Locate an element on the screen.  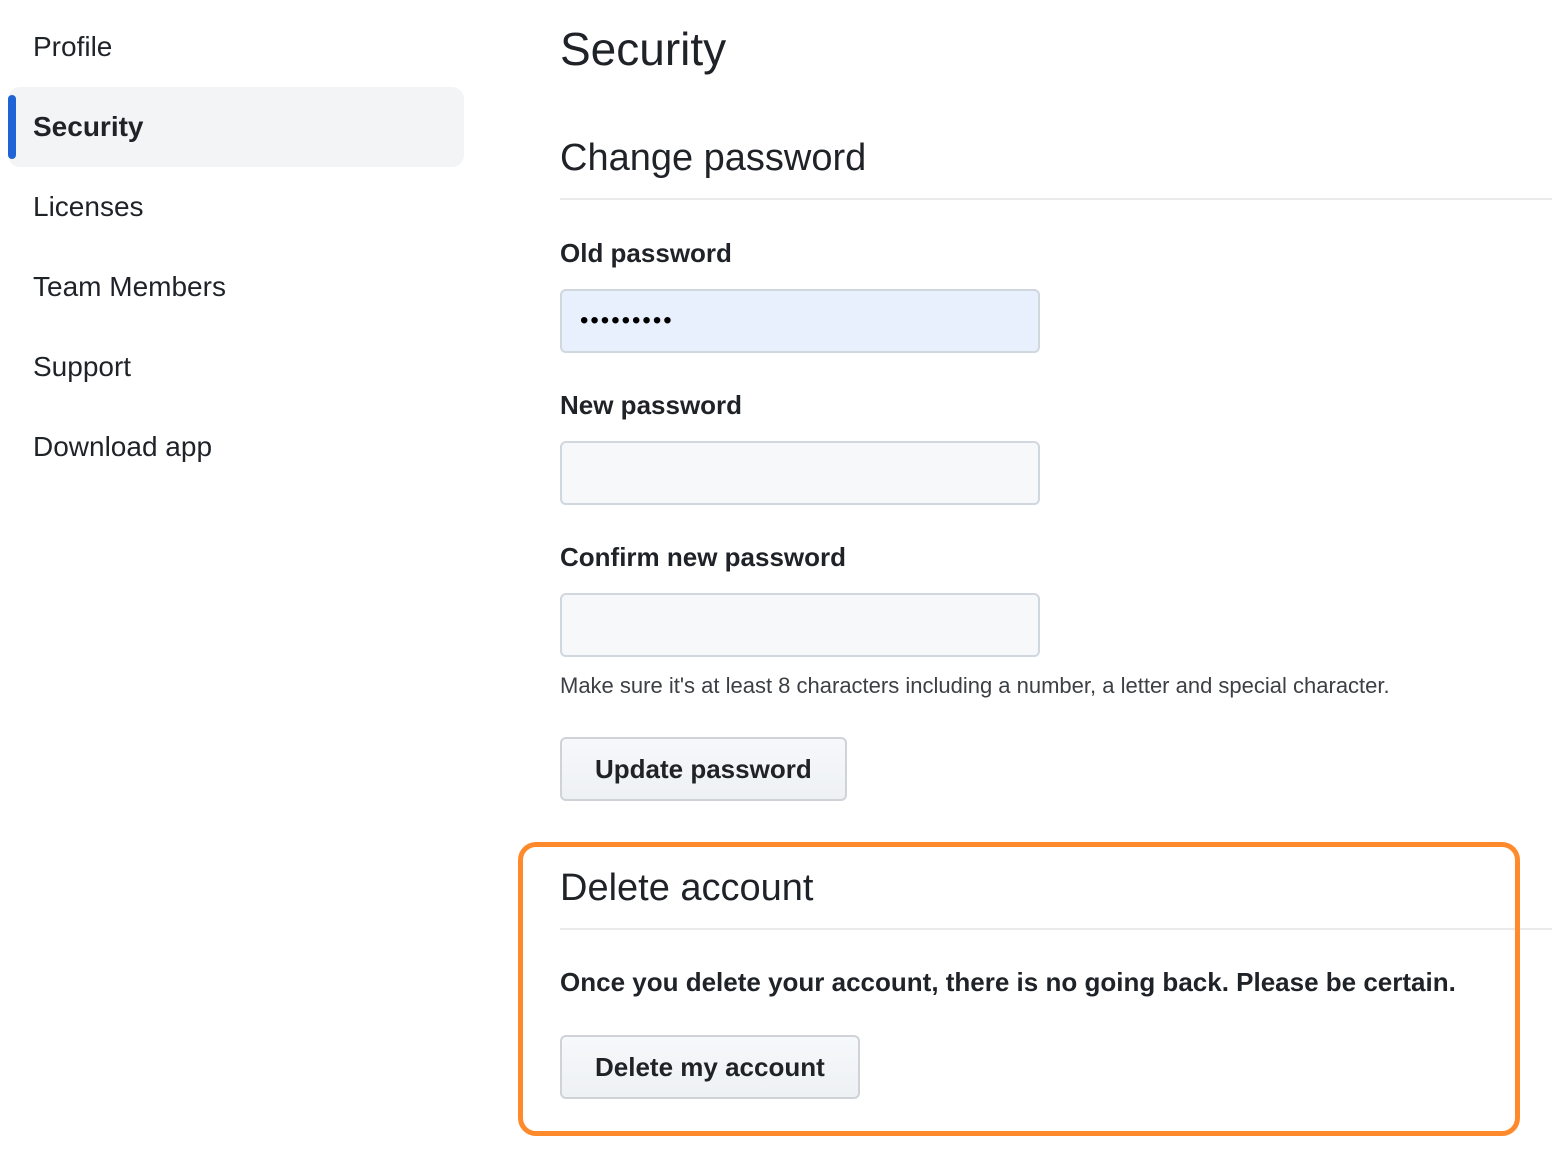
sidebar-item-security: Security is located at coordinates (236, 127).